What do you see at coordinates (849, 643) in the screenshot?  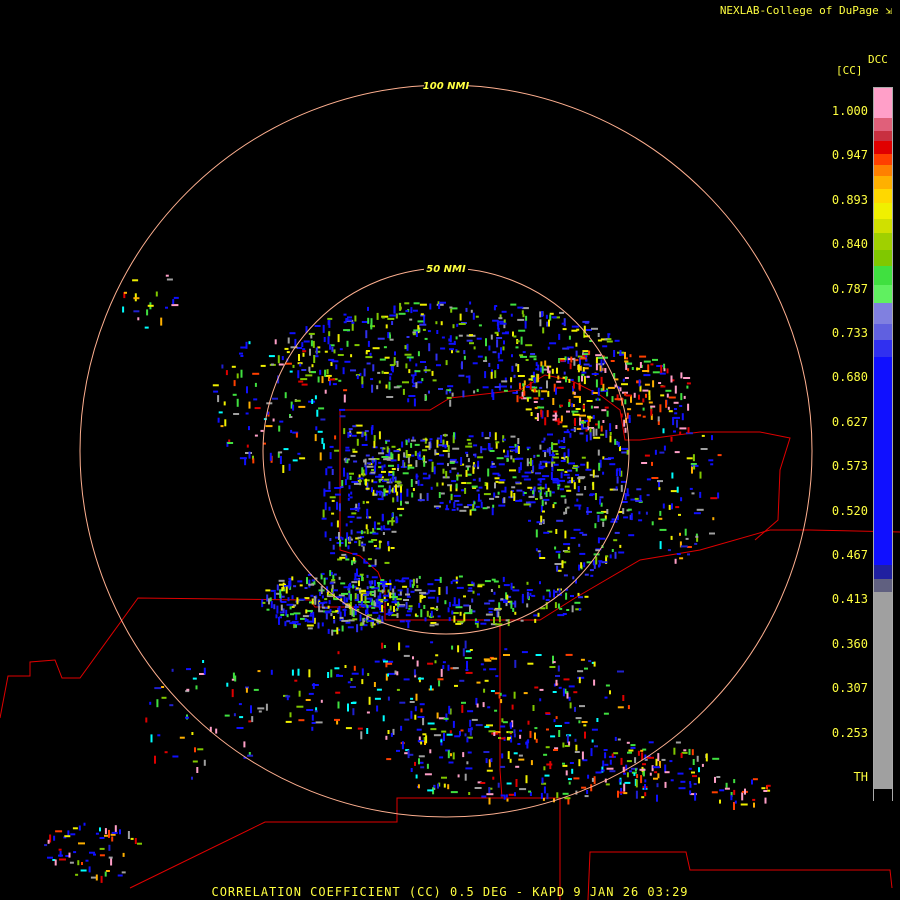 I see `legend-tick-label: 0.360` at bounding box center [849, 643].